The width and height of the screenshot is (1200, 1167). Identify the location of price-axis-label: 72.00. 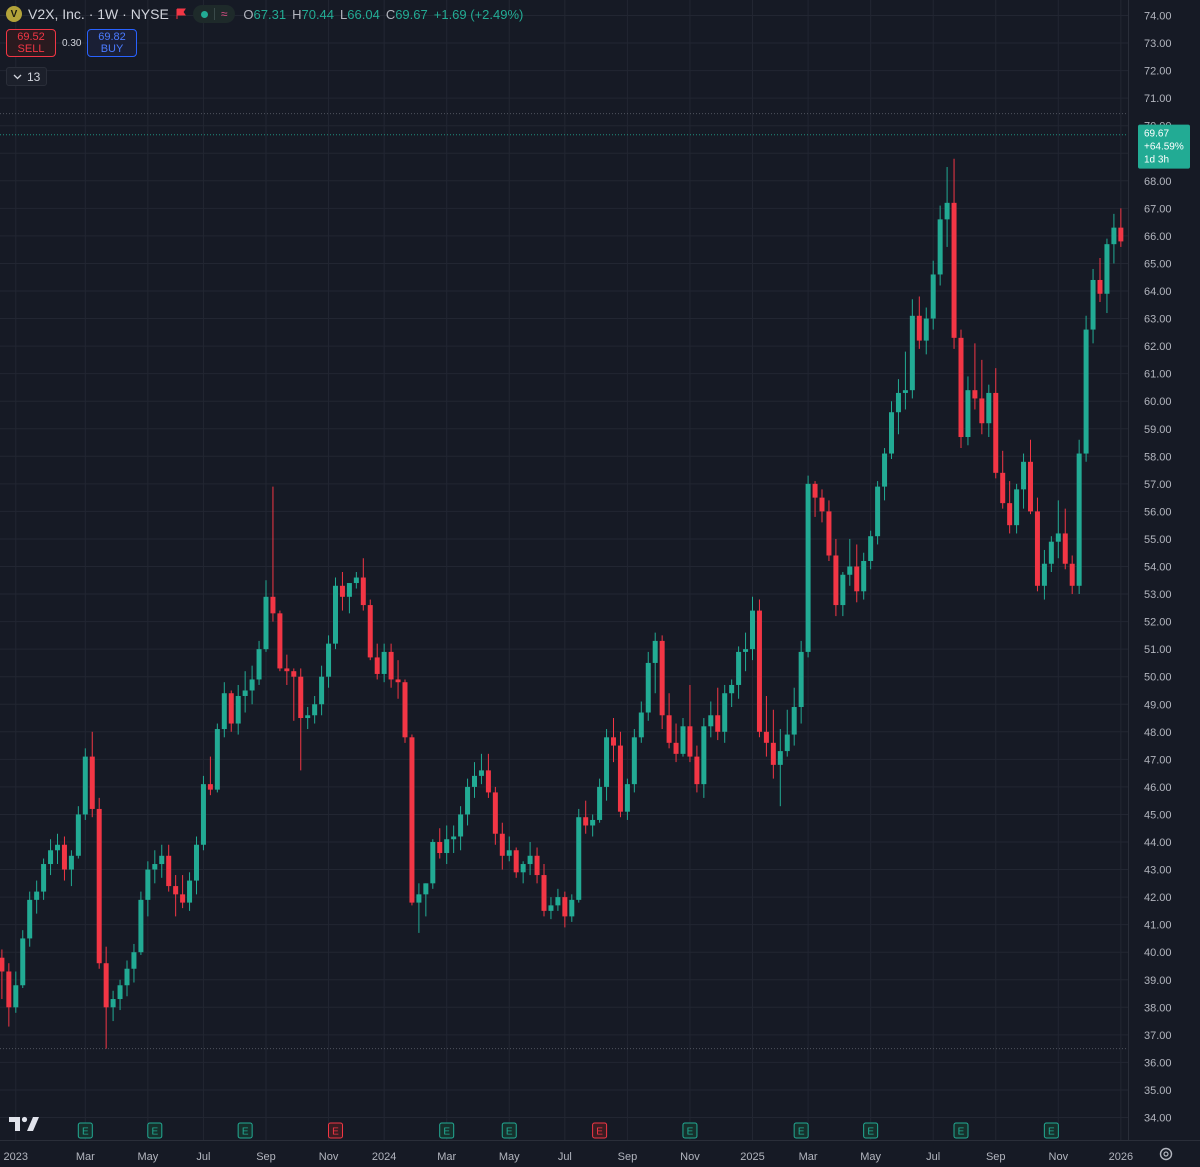
(1158, 72).